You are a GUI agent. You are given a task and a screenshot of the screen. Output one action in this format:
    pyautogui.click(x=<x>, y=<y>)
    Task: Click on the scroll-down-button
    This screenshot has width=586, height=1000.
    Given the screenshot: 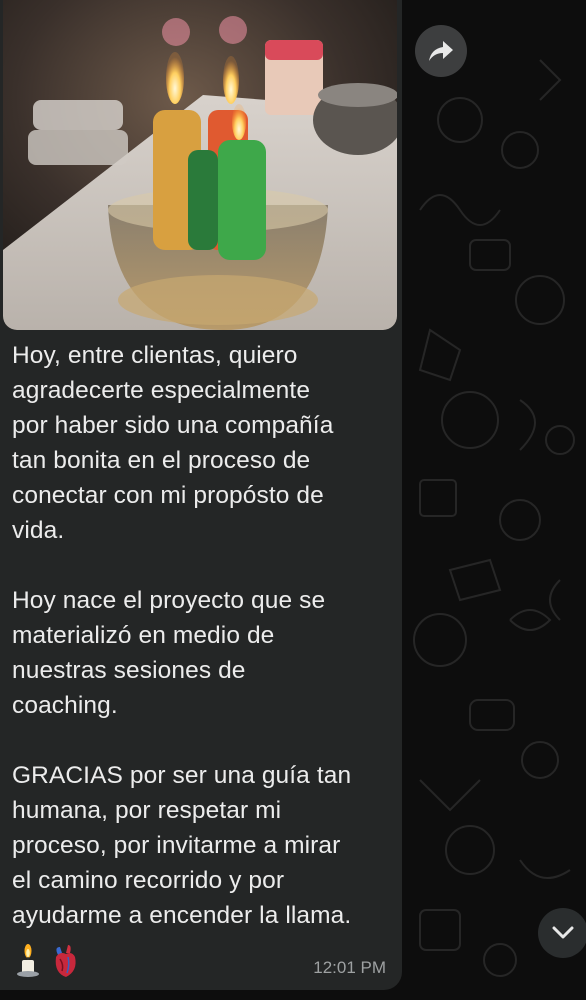 What is the action you would take?
    pyautogui.click(x=562, y=933)
    